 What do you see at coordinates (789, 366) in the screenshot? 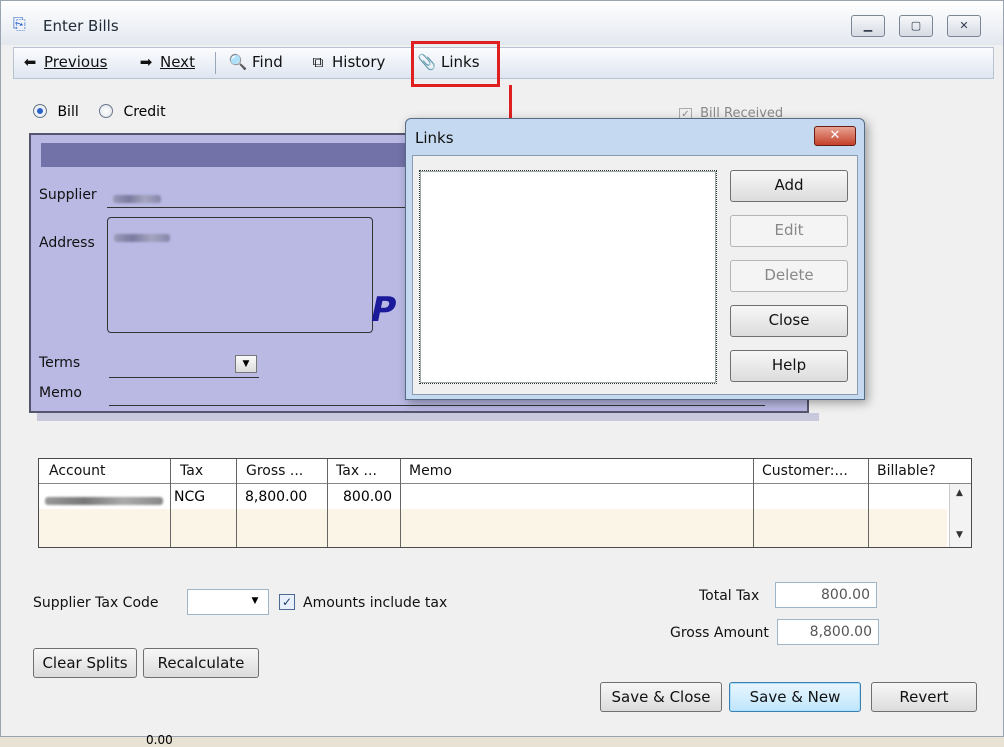
I see `links-help-button: Help` at bounding box center [789, 366].